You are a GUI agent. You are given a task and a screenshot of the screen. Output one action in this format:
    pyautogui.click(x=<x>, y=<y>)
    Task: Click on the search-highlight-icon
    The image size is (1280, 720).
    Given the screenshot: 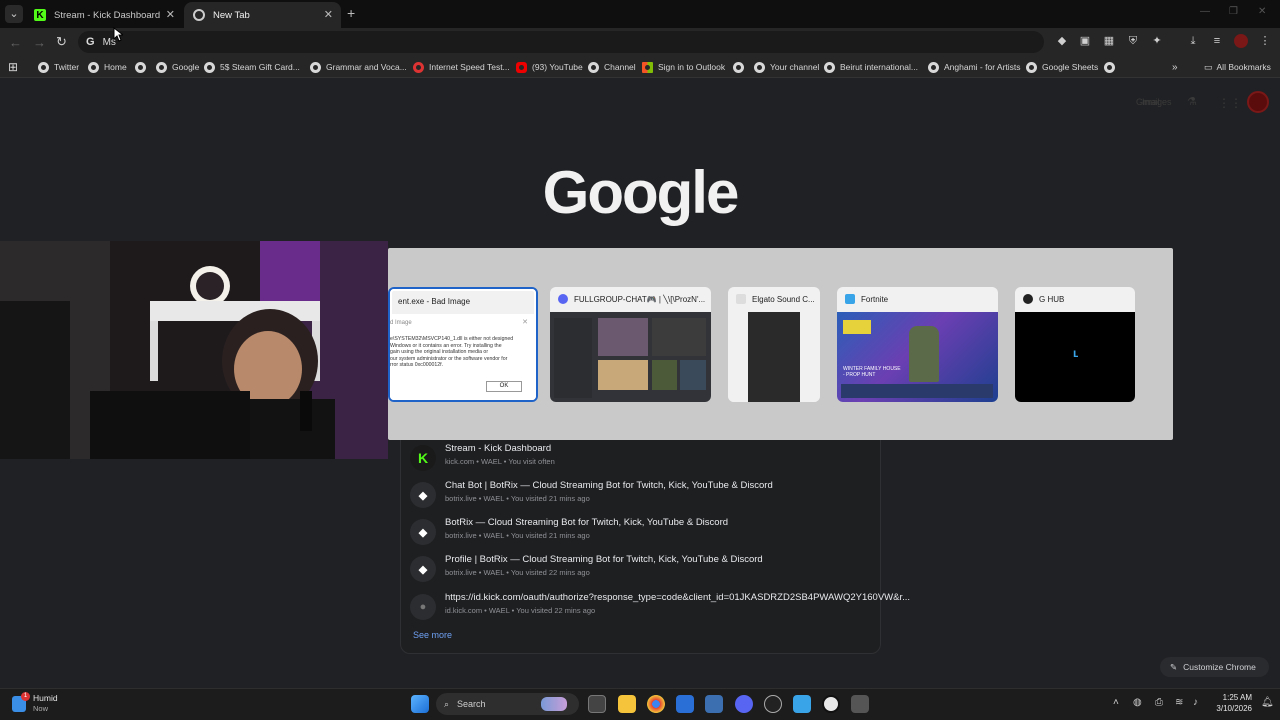 What is the action you would take?
    pyautogui.click(x=554, y=704)
    